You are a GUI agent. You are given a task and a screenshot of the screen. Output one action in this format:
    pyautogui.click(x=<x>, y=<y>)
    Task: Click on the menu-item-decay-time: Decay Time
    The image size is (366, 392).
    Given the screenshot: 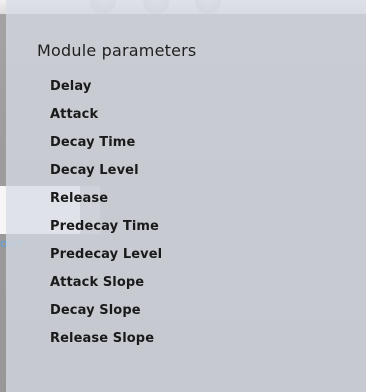 What is the action you would take?
    pyautogui.click(x=92, y=143)
    